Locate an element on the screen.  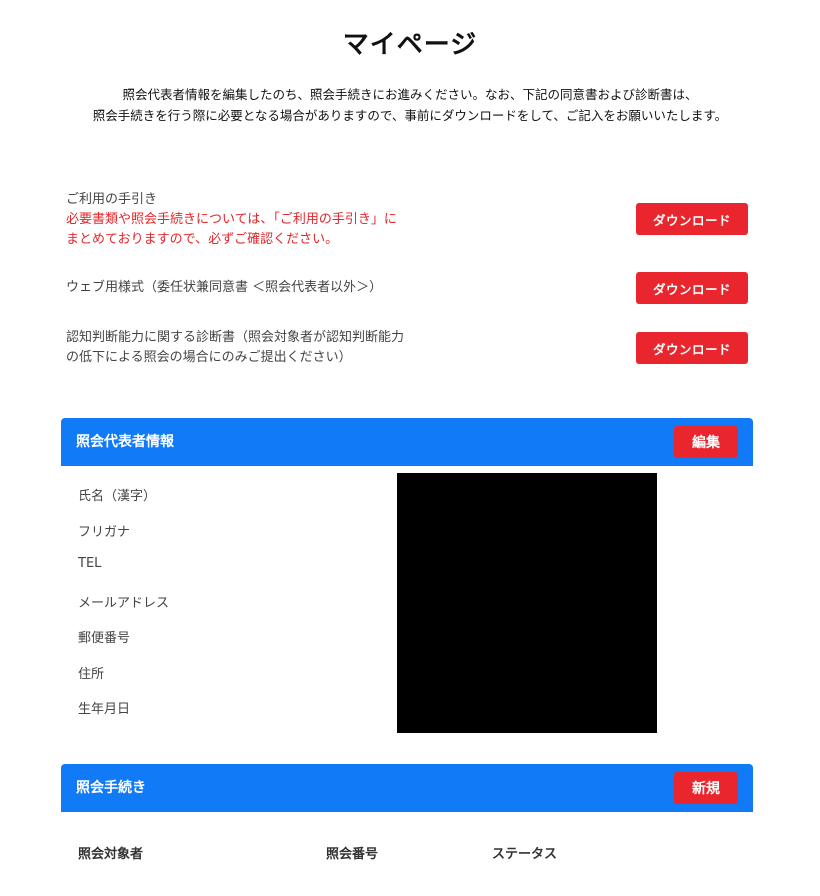
new-button: 新規 is located at coordinates (706, 788).